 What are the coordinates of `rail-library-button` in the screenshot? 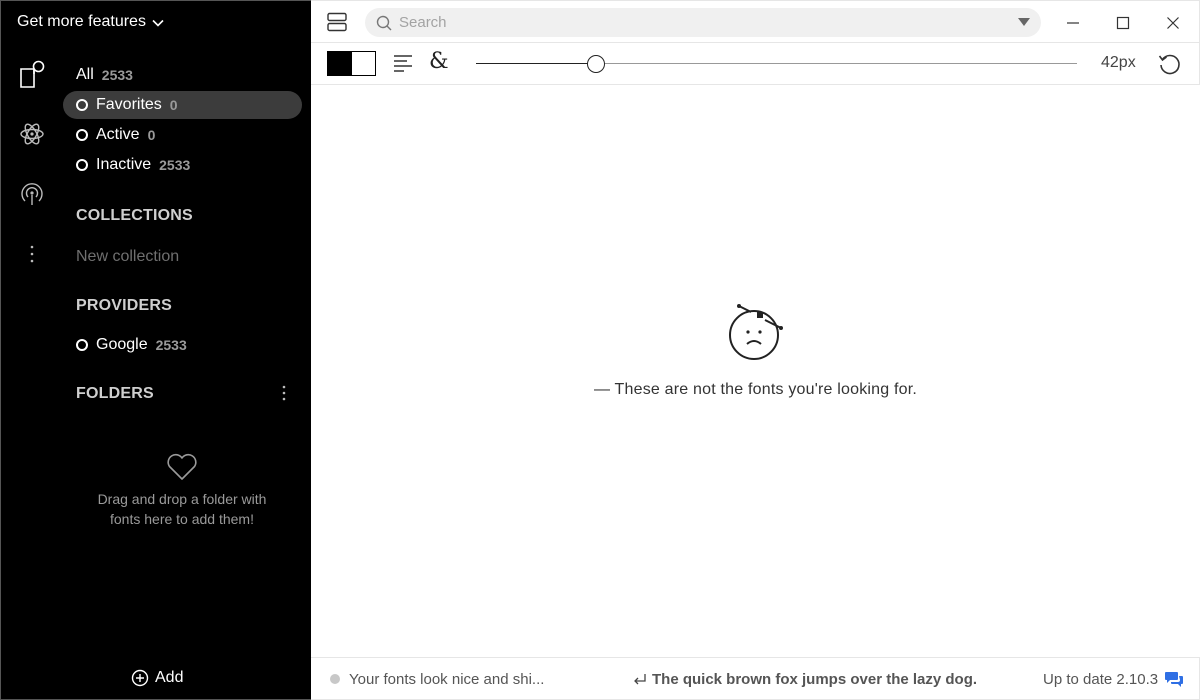 It's located at (32, 74).